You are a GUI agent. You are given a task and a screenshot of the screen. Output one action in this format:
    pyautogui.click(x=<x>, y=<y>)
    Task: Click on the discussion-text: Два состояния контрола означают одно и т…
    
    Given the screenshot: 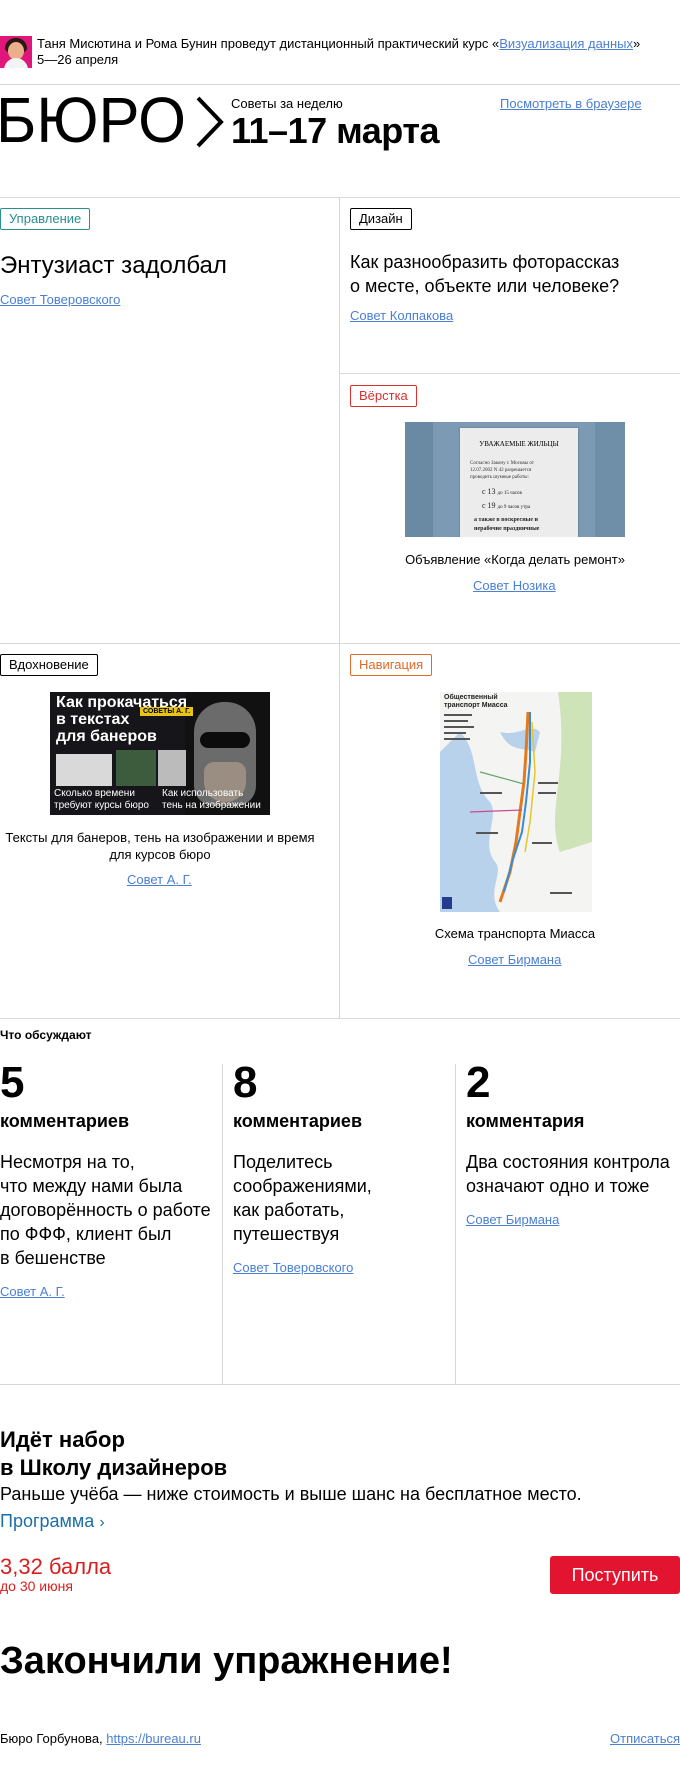 What is the action you would take?
    pyautogui.click(x=573, y=1174)
    